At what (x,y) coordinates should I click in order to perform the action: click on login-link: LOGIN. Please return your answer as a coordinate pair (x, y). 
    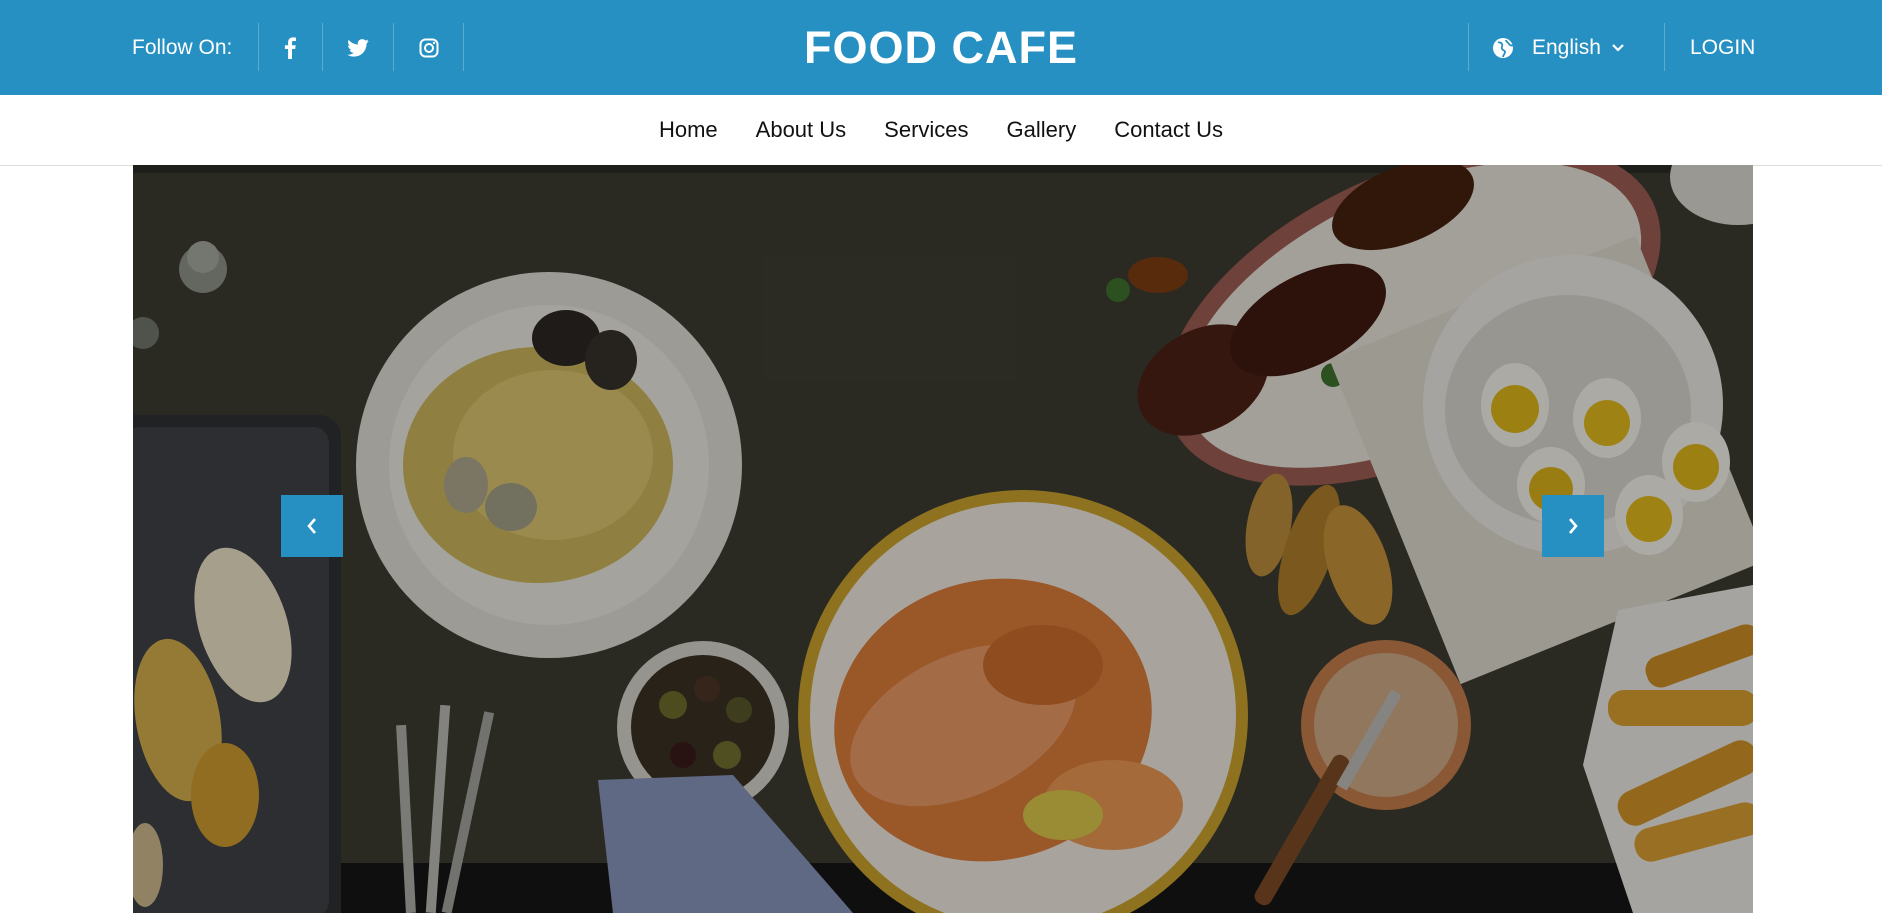
    Looking at the image, I should click on (1722, 47).